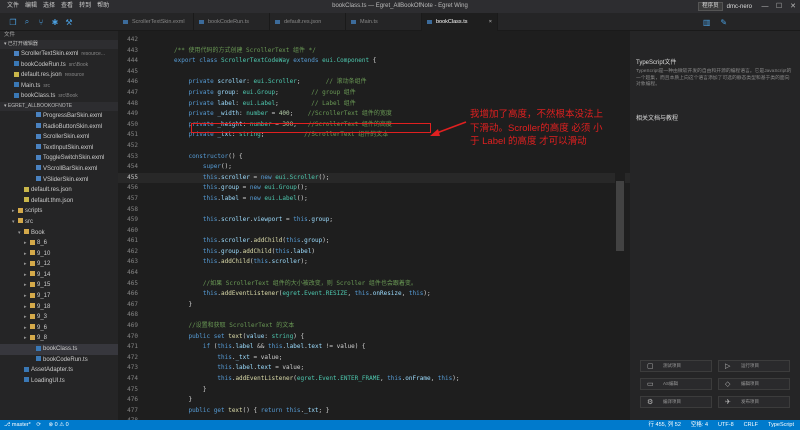  What do you see at coordinates (59, 86) in the screenshot?
I see `open-editor-item: Main.ts src` at bounding box center [59, 86].